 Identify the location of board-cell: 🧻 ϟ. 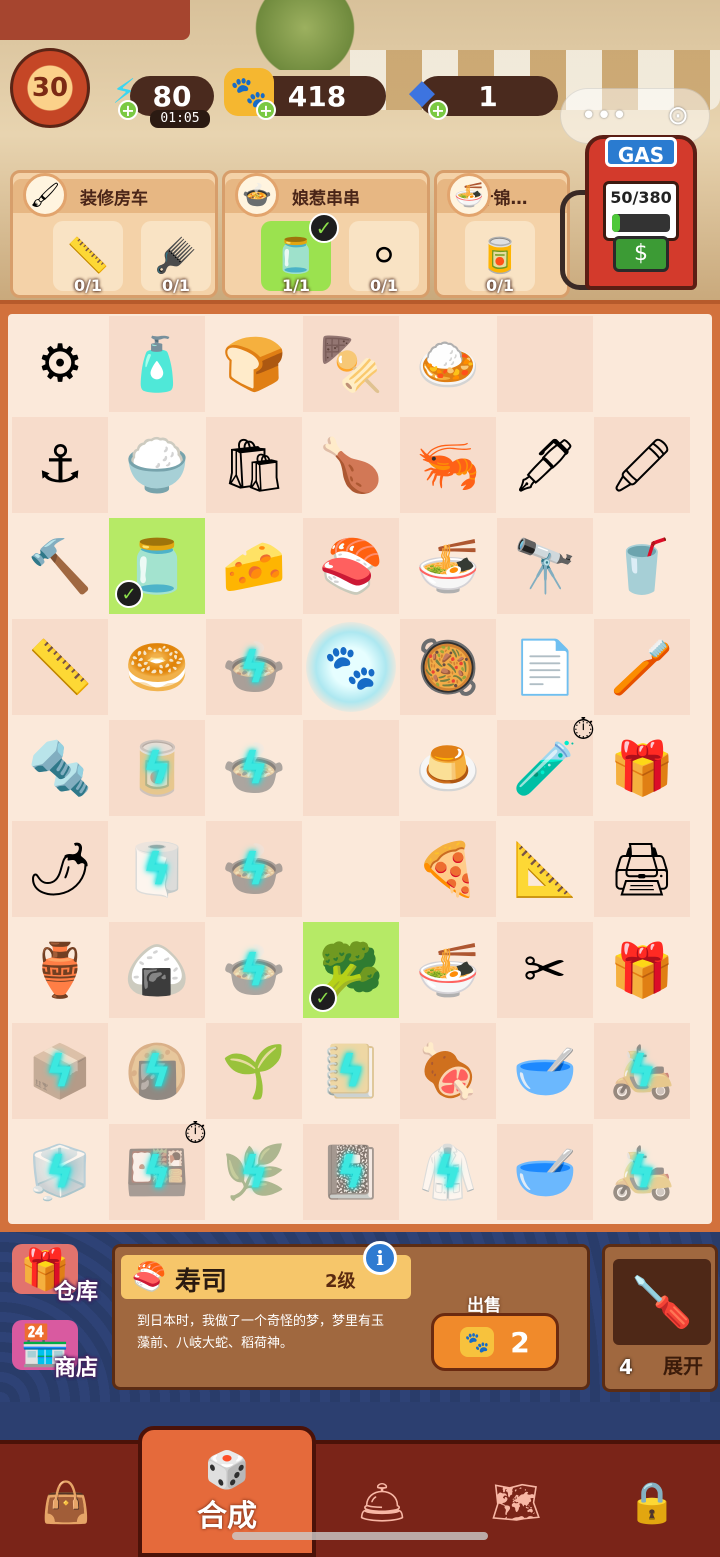
(157, 869).